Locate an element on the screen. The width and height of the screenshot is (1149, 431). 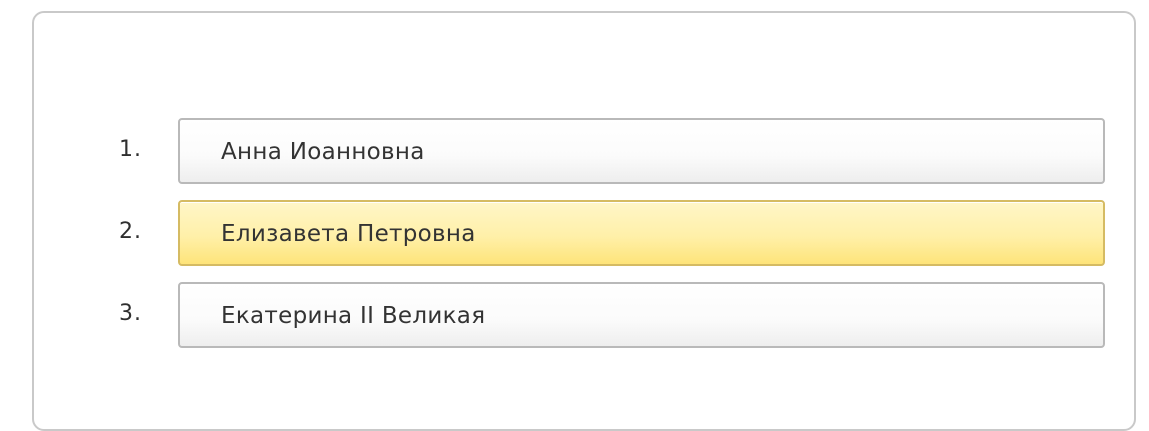
ordered-answer-item: 3. Екатерина II Великая is located at coordinates (612, 315).